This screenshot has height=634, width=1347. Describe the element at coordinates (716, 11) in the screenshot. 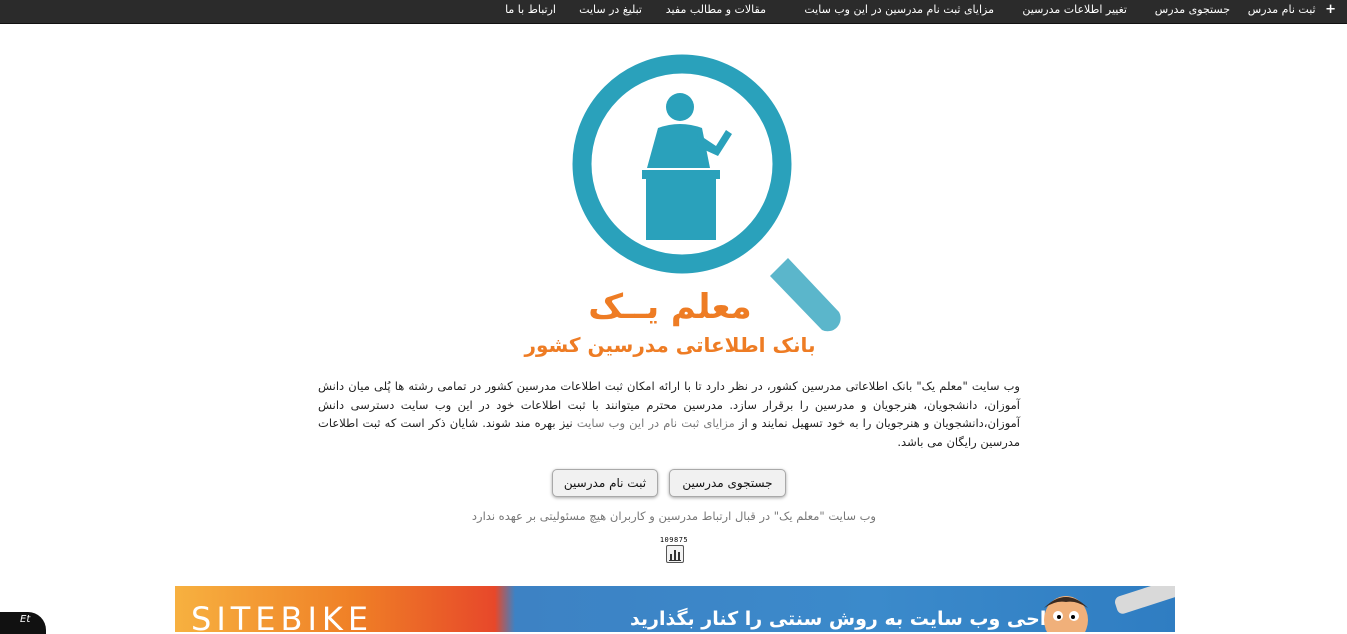

I see `nav-articles: مقالات و مطالب مفید` at that location.